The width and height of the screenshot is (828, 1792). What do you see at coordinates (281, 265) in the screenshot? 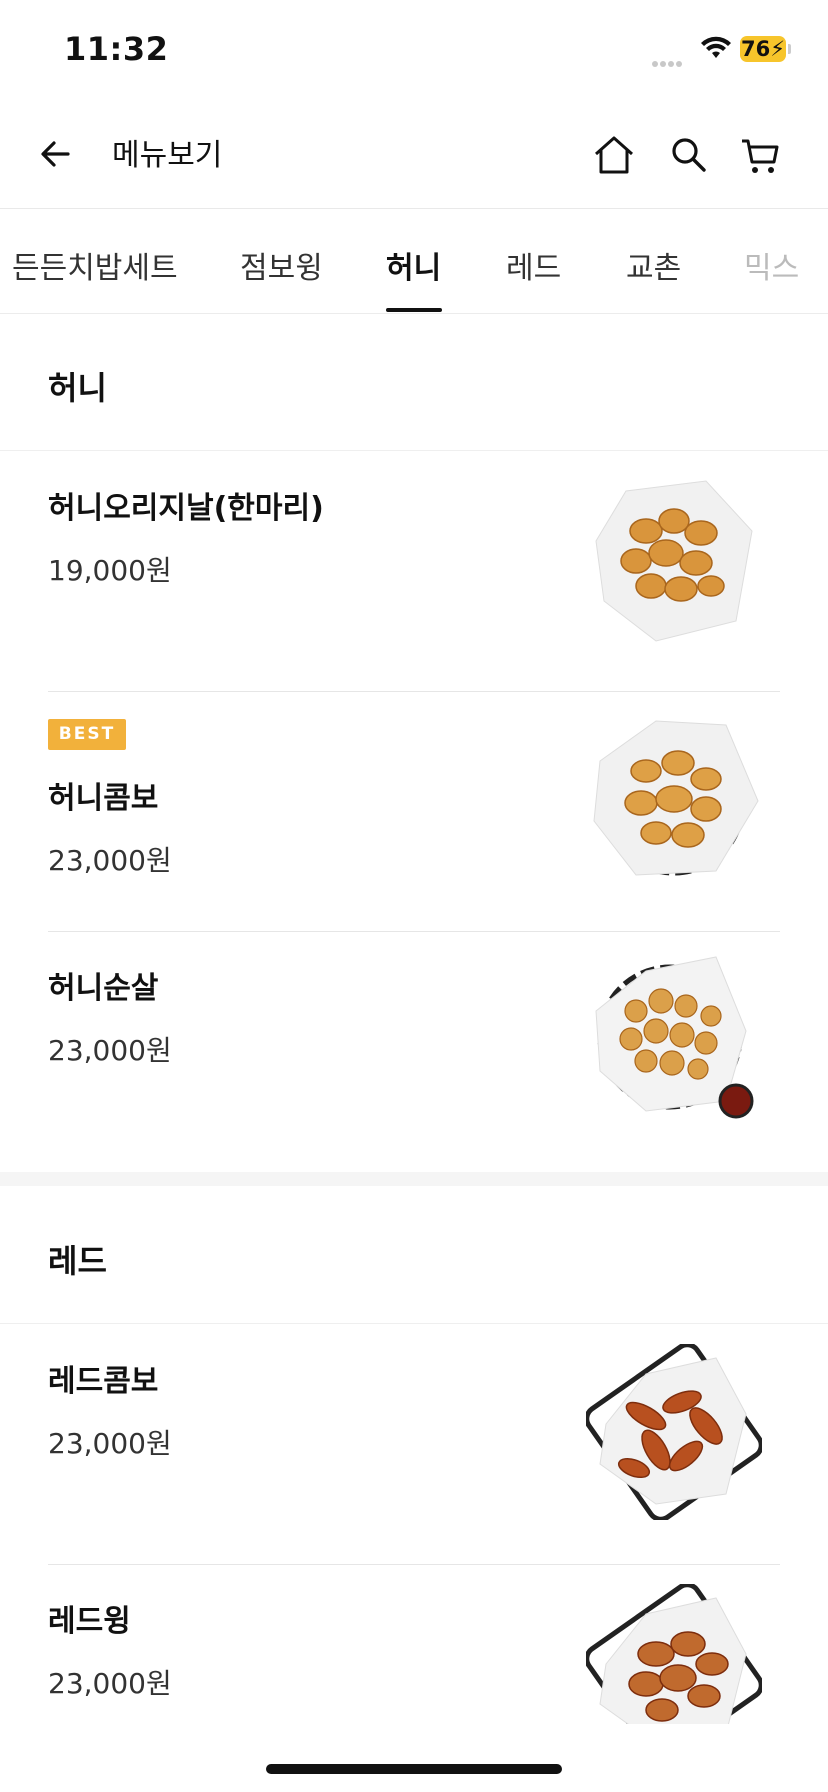
I see `tab-jumbo-wing: 점보윙` at bounding box center [281, 265].